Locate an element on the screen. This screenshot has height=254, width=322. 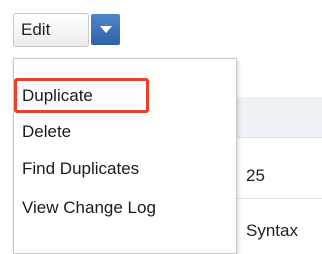
menu-item-view-change-log: View Change Log is located at coordinates (89, 208).